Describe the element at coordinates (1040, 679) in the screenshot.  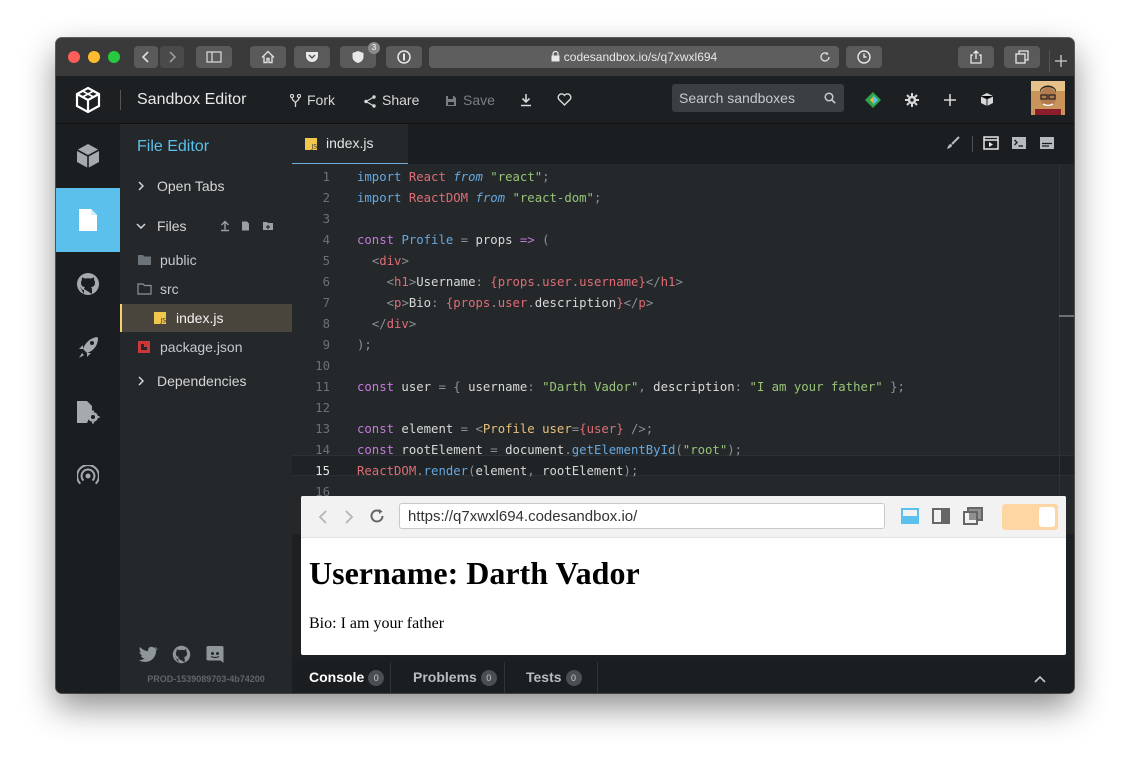
I see `chevron-up-icon` at that location.